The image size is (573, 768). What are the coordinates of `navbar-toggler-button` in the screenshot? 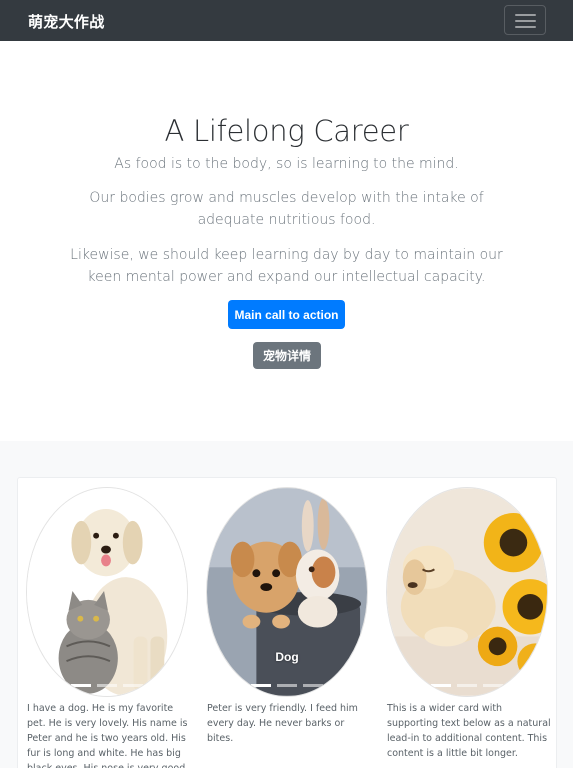 It's located at (525, 20).